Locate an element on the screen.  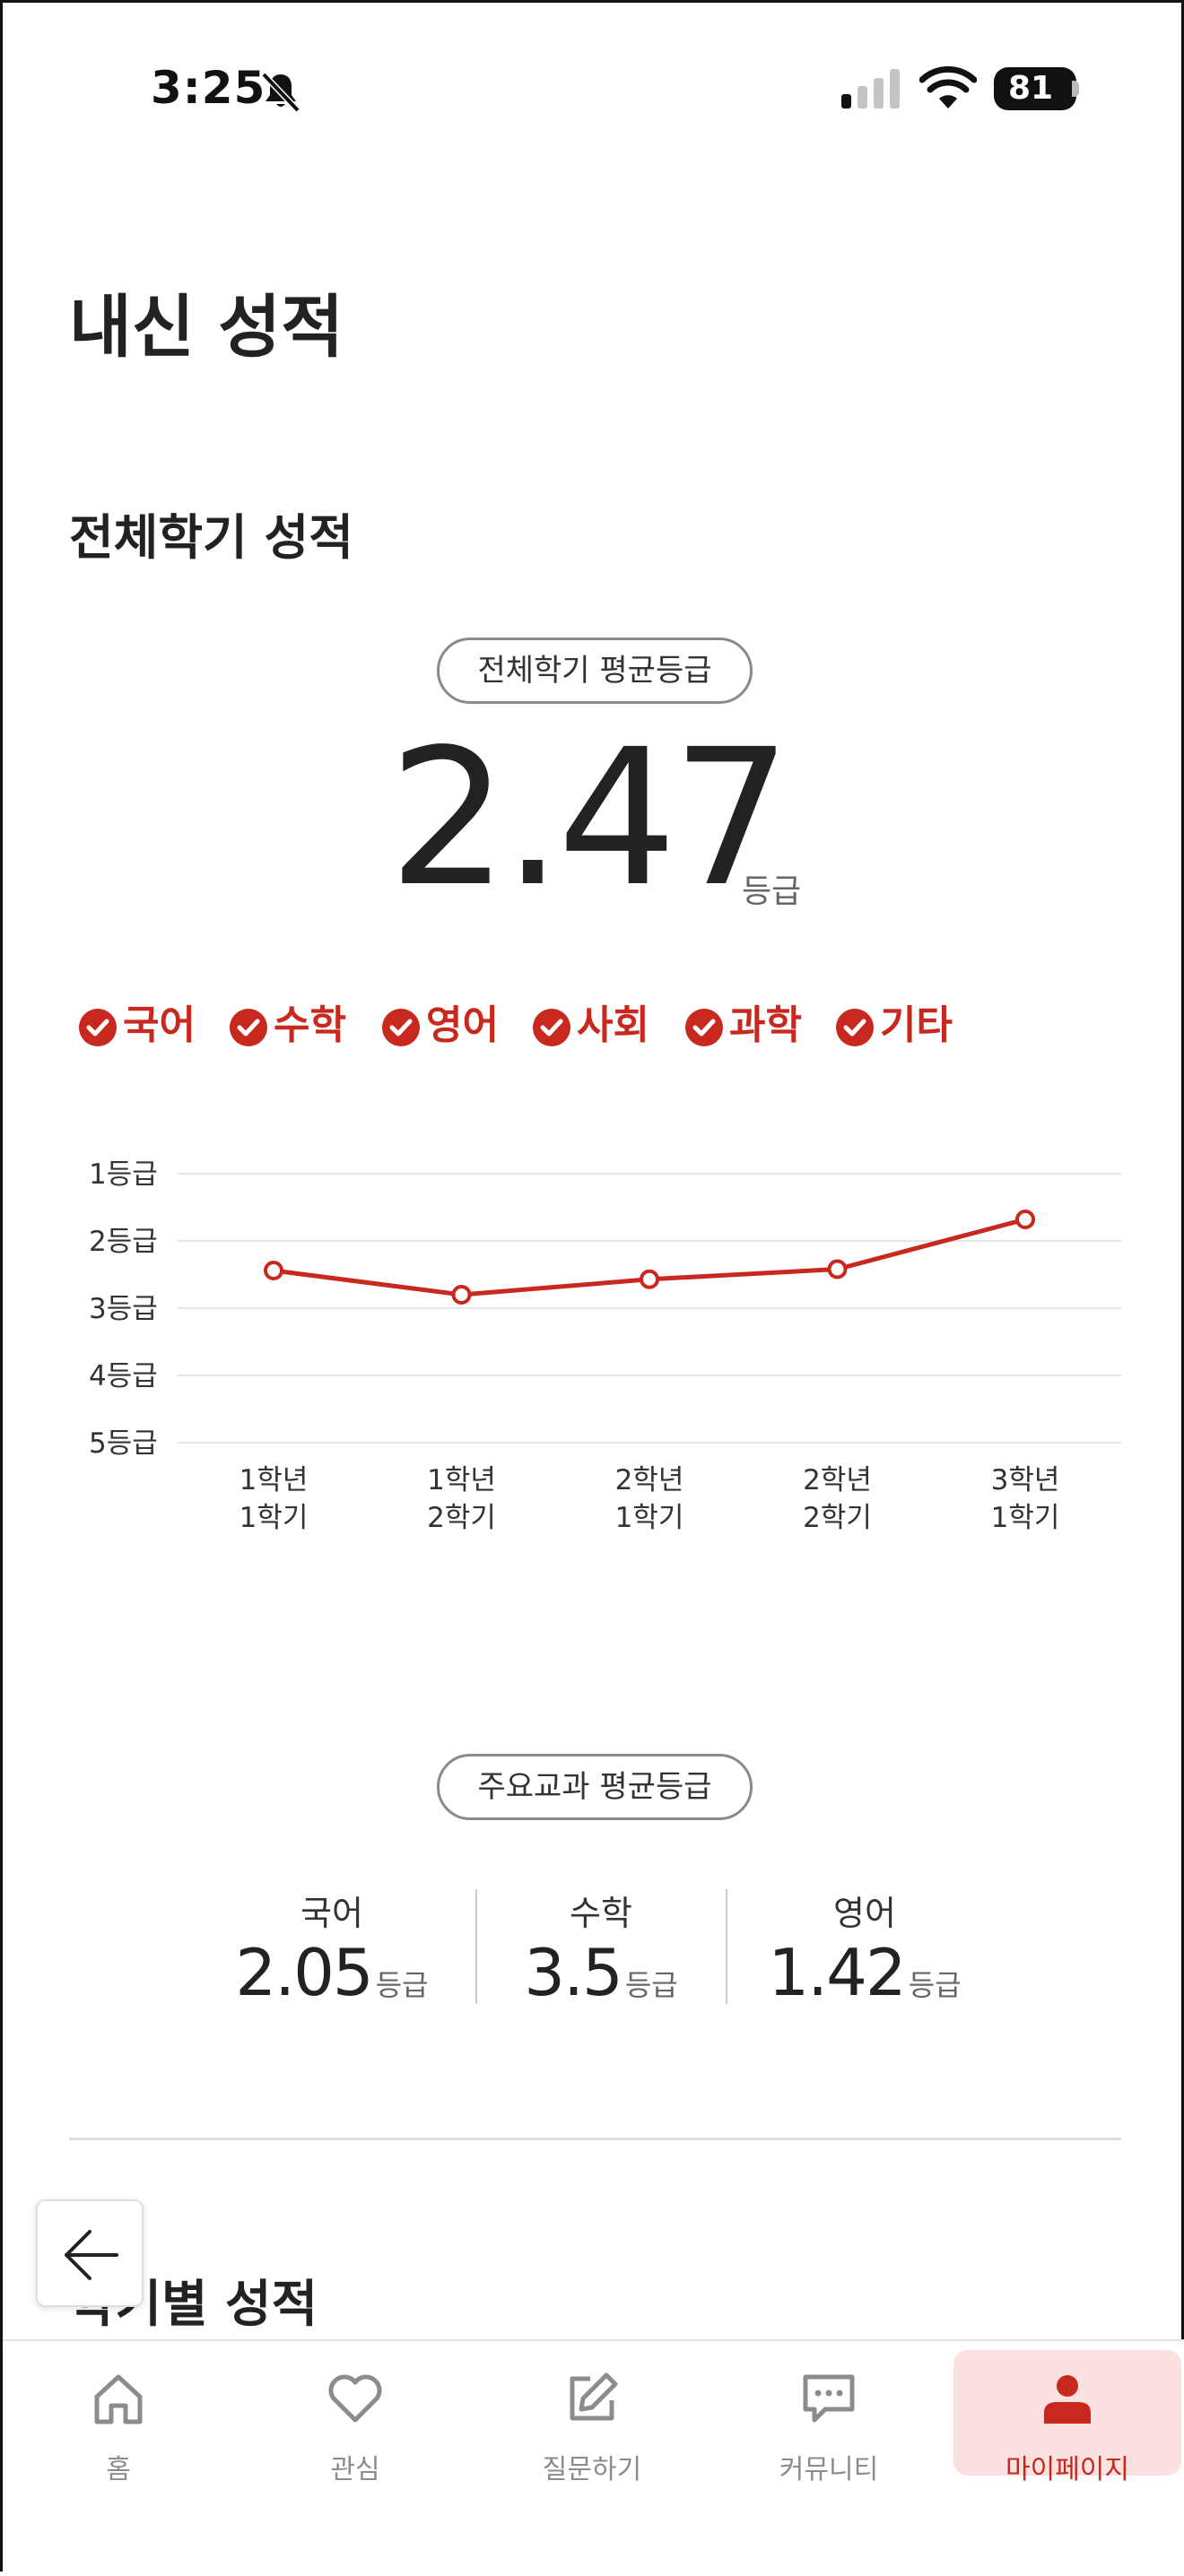
major-value-row: 2.05 등급 is located at coordinates (332, 1973).